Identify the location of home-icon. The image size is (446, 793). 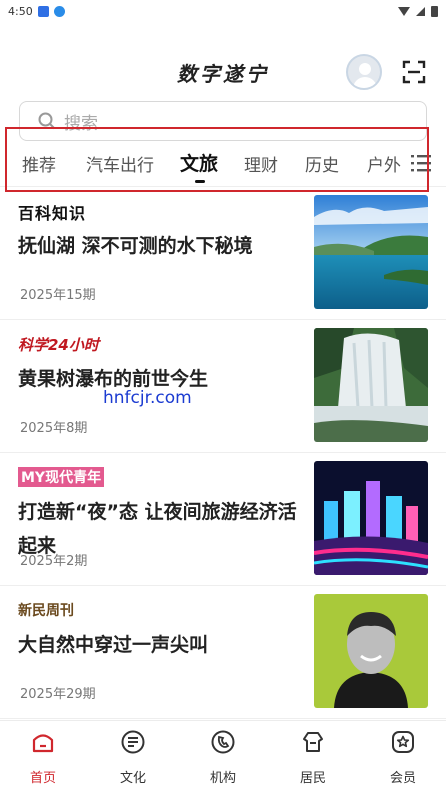
(43, 743).